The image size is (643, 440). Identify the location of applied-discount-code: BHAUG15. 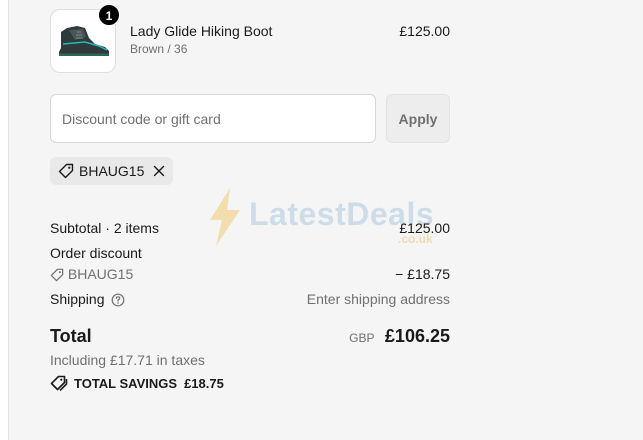
(112, 171).